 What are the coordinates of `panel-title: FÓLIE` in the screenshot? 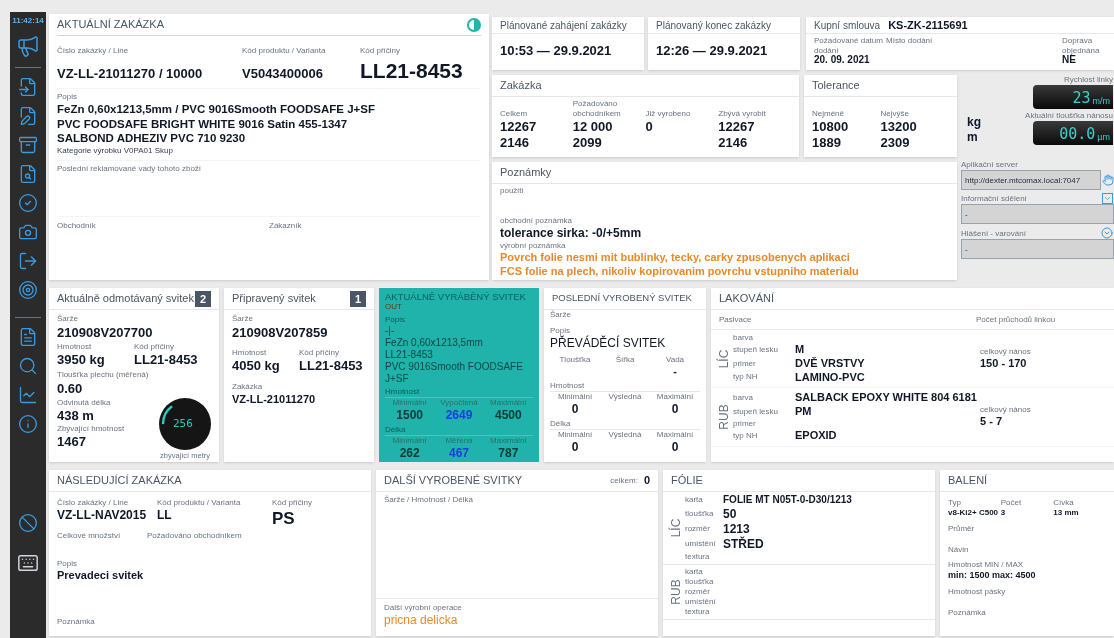 It's located at (687, 481).